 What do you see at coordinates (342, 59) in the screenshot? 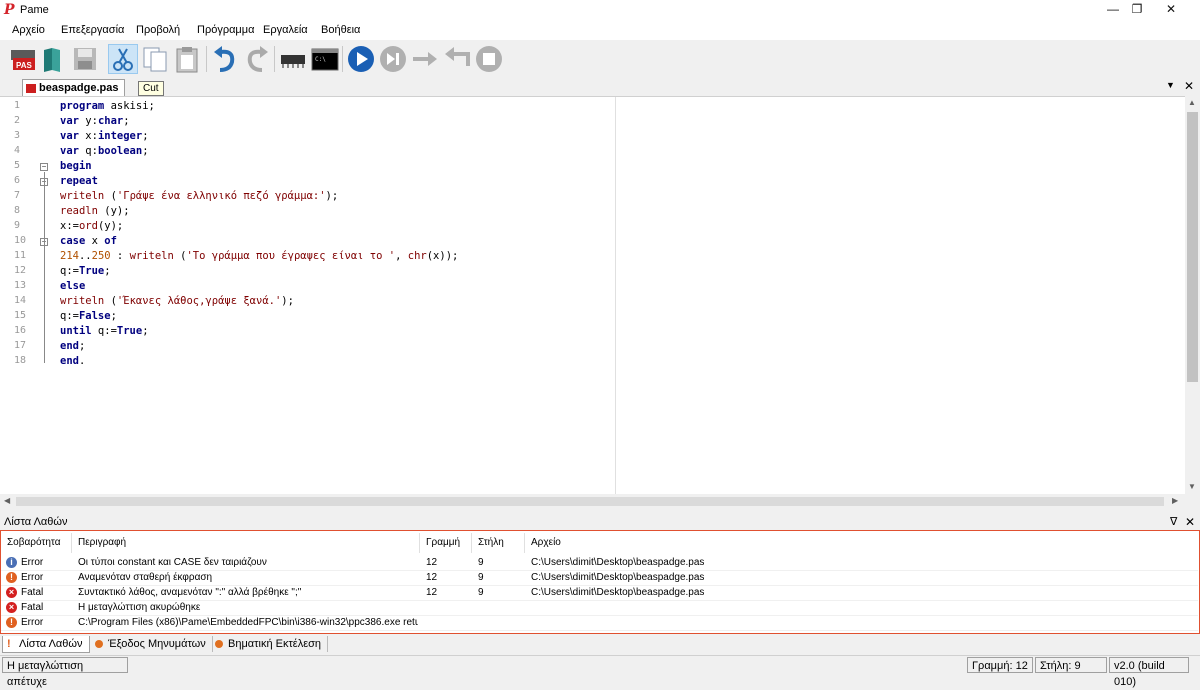
I see `toolbar-separator` at bounding box center [342, 59].